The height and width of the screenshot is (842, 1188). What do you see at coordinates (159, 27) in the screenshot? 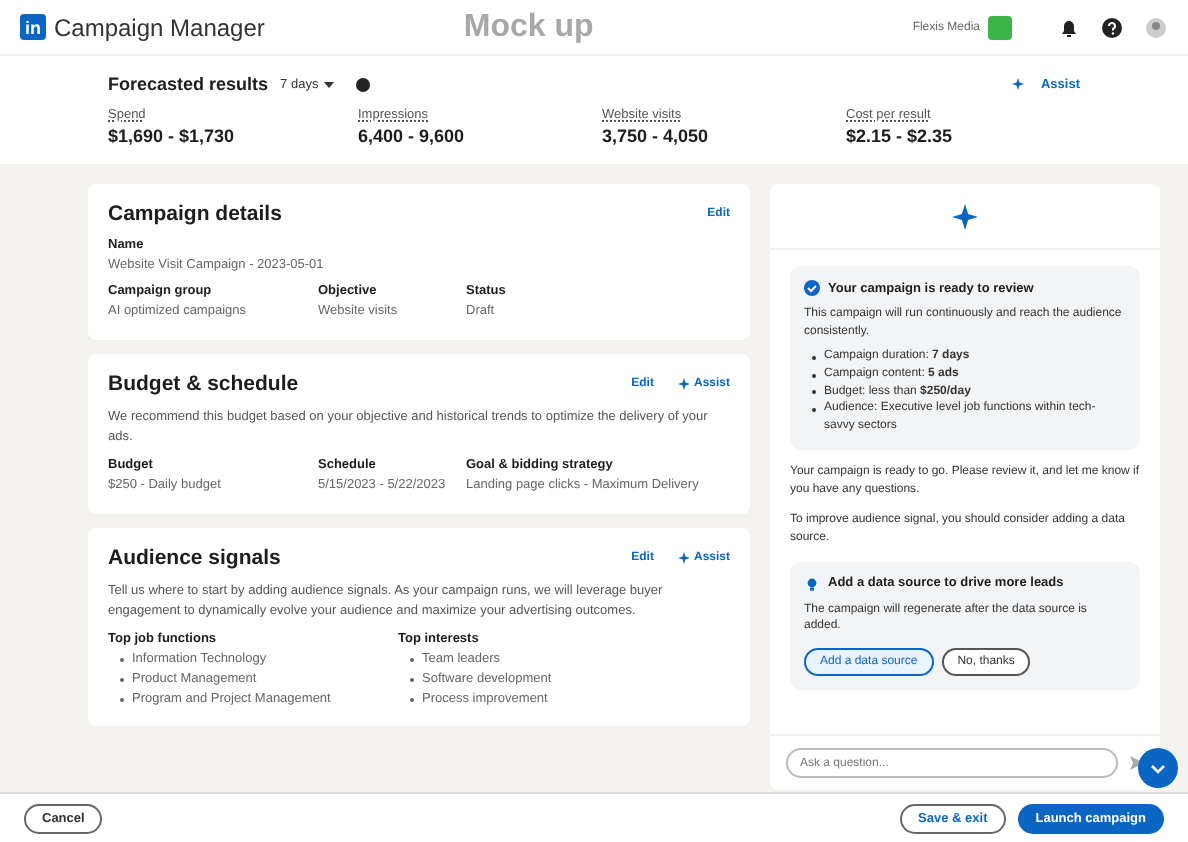
I see `app-title: Campaign Manager` at bounding box center [159, 27].